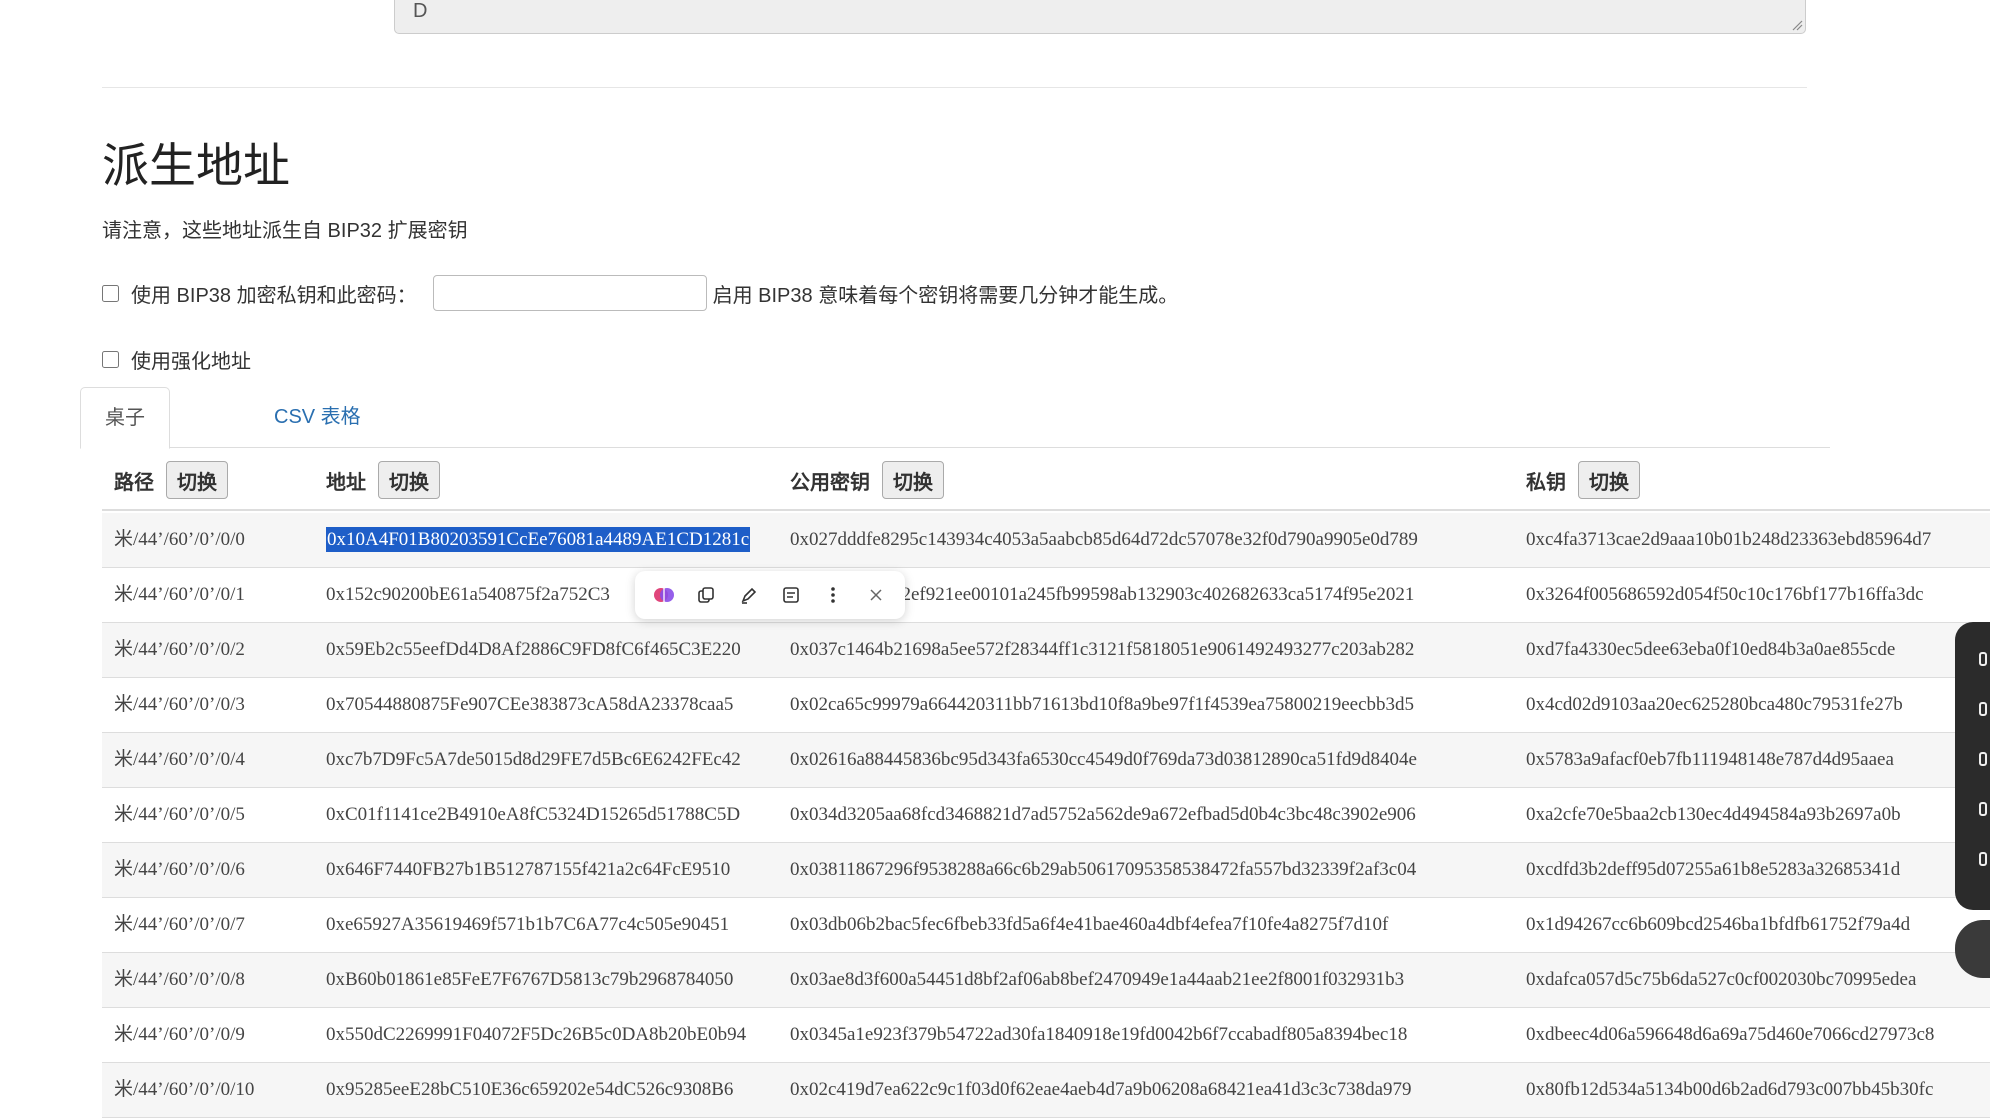 This screenshot has height=1118, width=1990. What do you see at coordinates (954, 87) in the screenshot?
I see `divider` at bounding box center [954, 87].